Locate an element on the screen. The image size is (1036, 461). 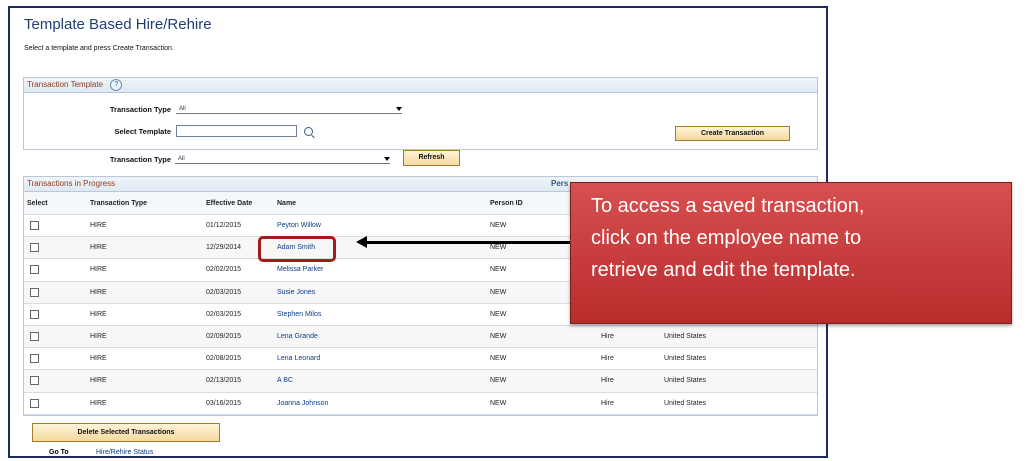
page-title: Template Based Hire/Rehire is located at coordinates (118, 24).